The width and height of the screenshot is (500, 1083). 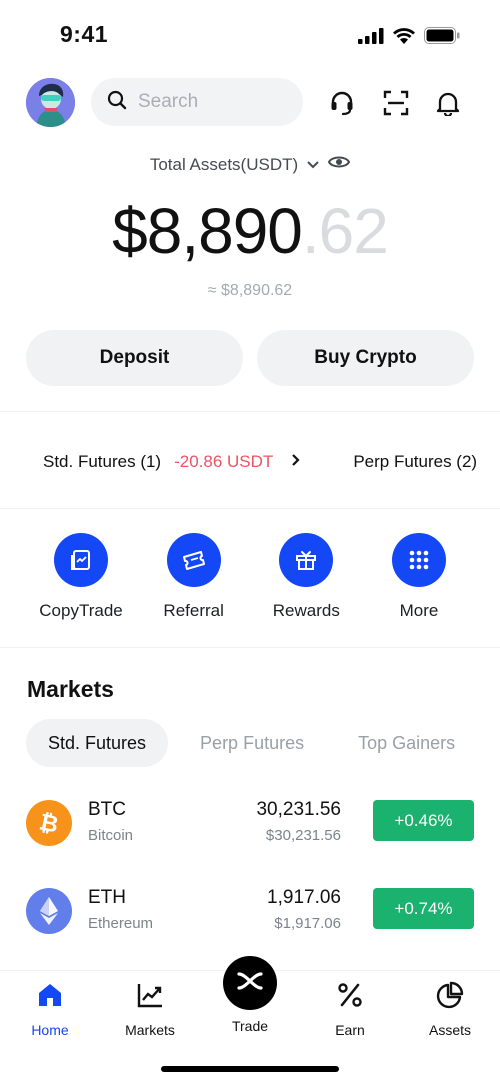 I want to click on cellular-signal-icon, so click(x=371, y=38).